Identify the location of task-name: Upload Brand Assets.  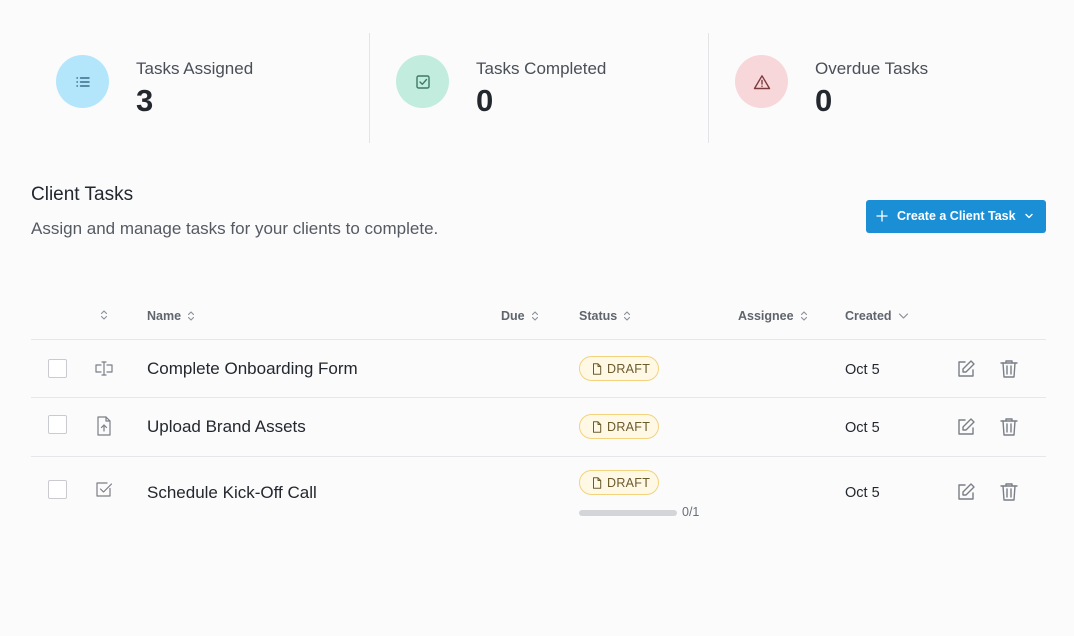
(226, 427).